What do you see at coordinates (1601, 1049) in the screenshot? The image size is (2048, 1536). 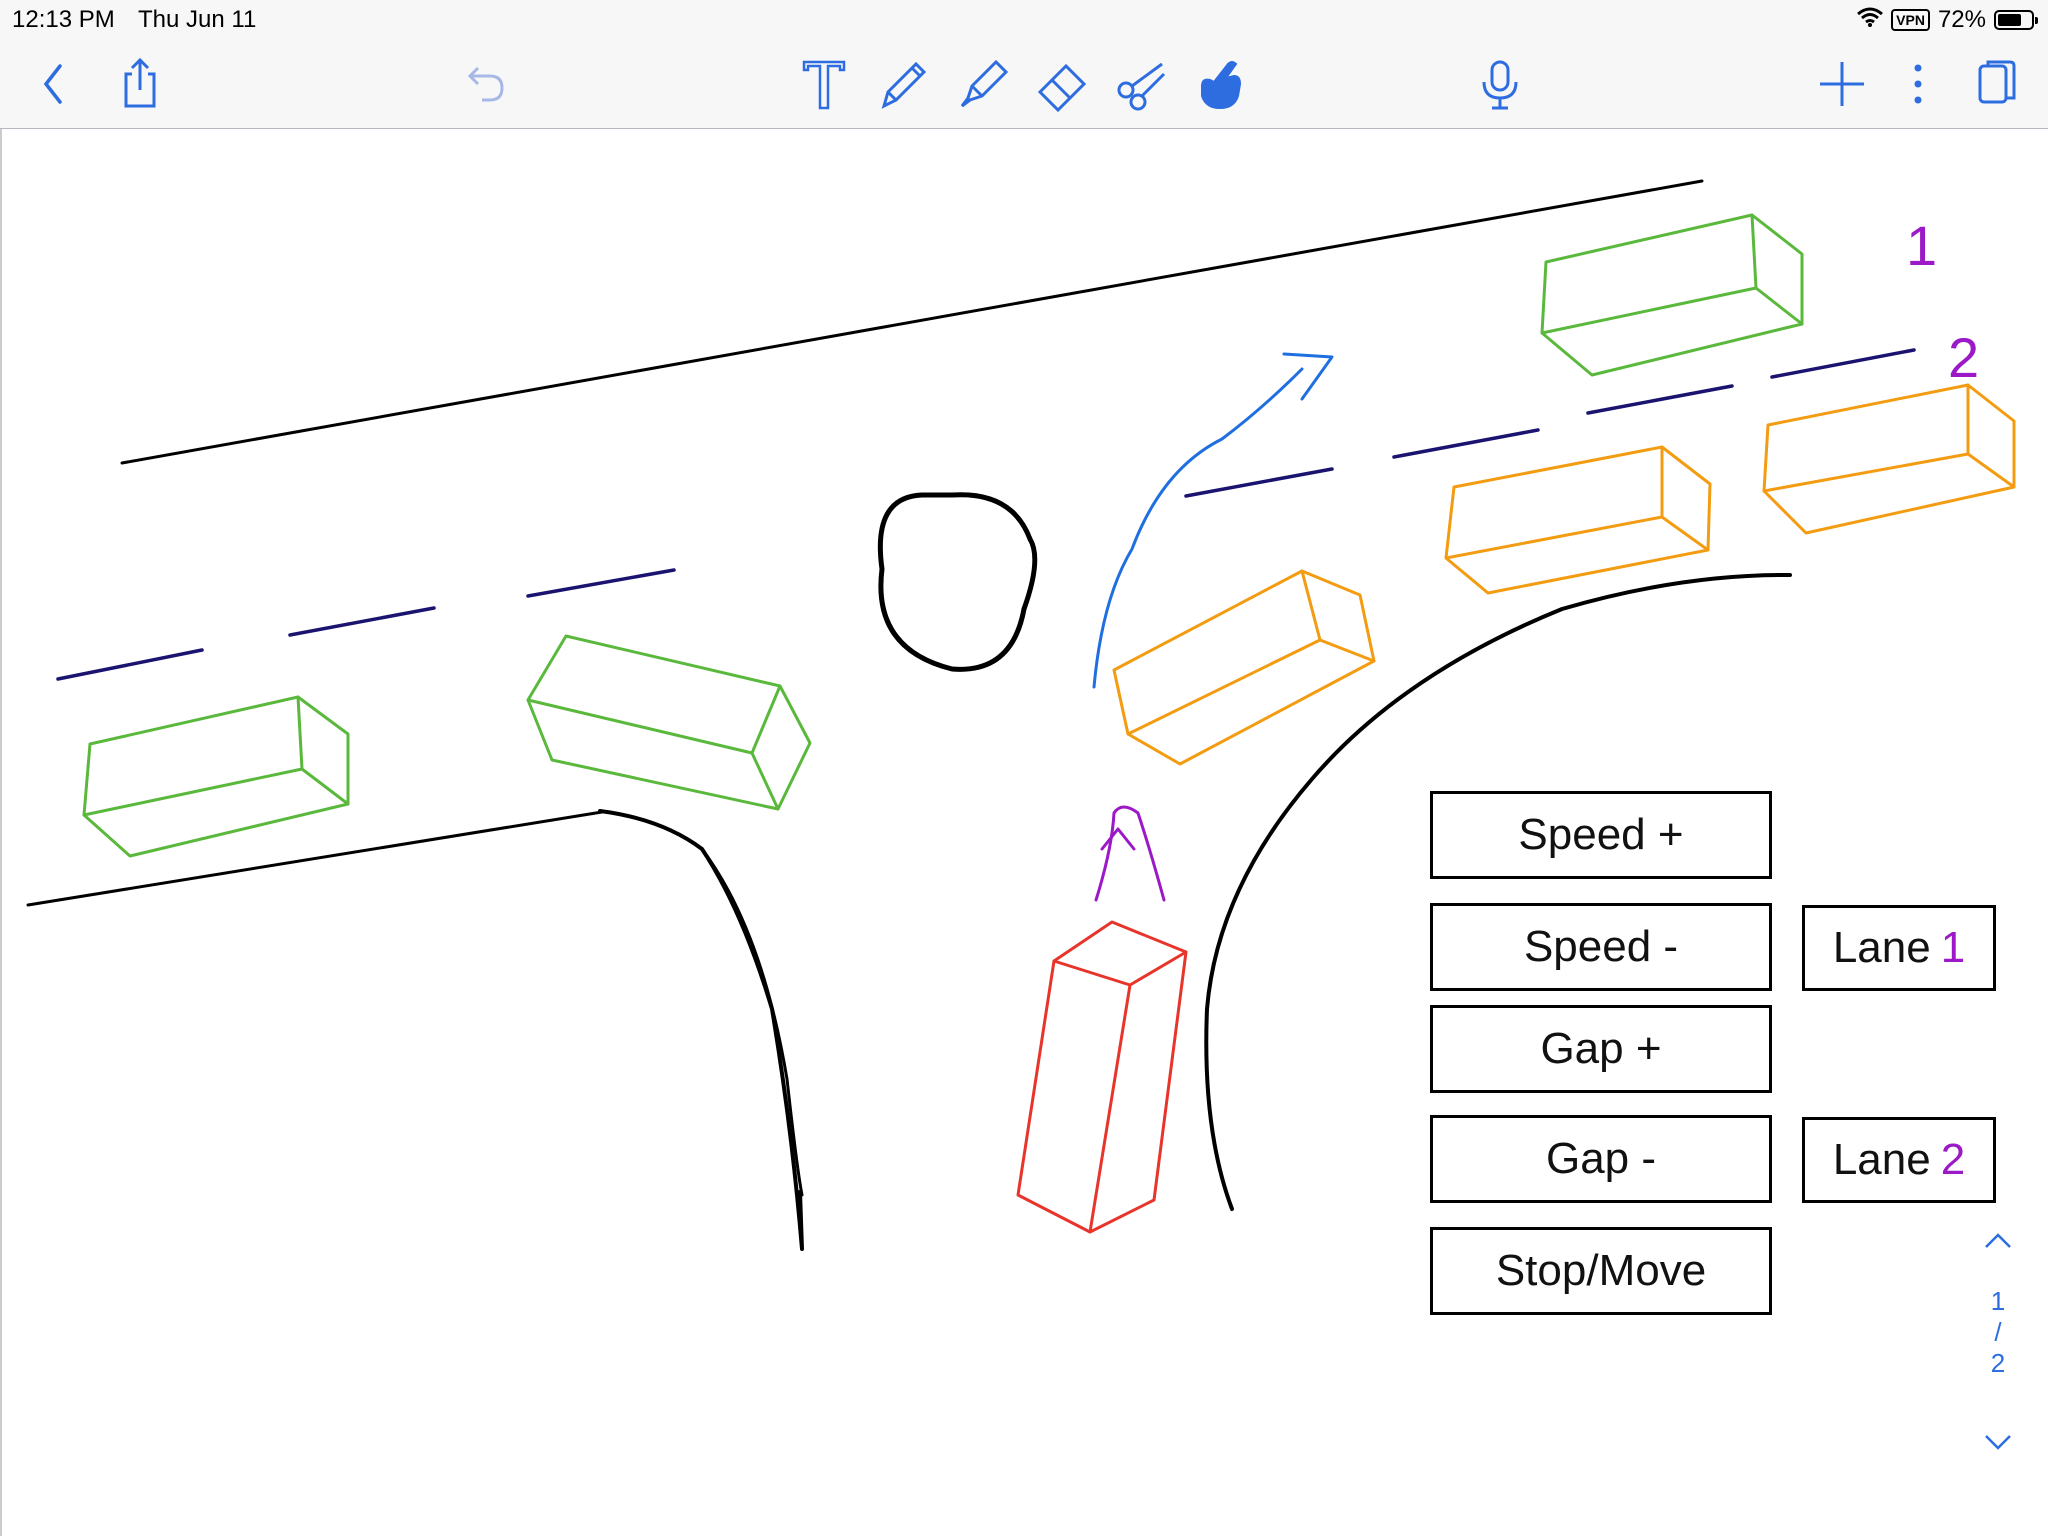 I see `gap-plus-button: Gap +` at bounding box center [1601, 1049].